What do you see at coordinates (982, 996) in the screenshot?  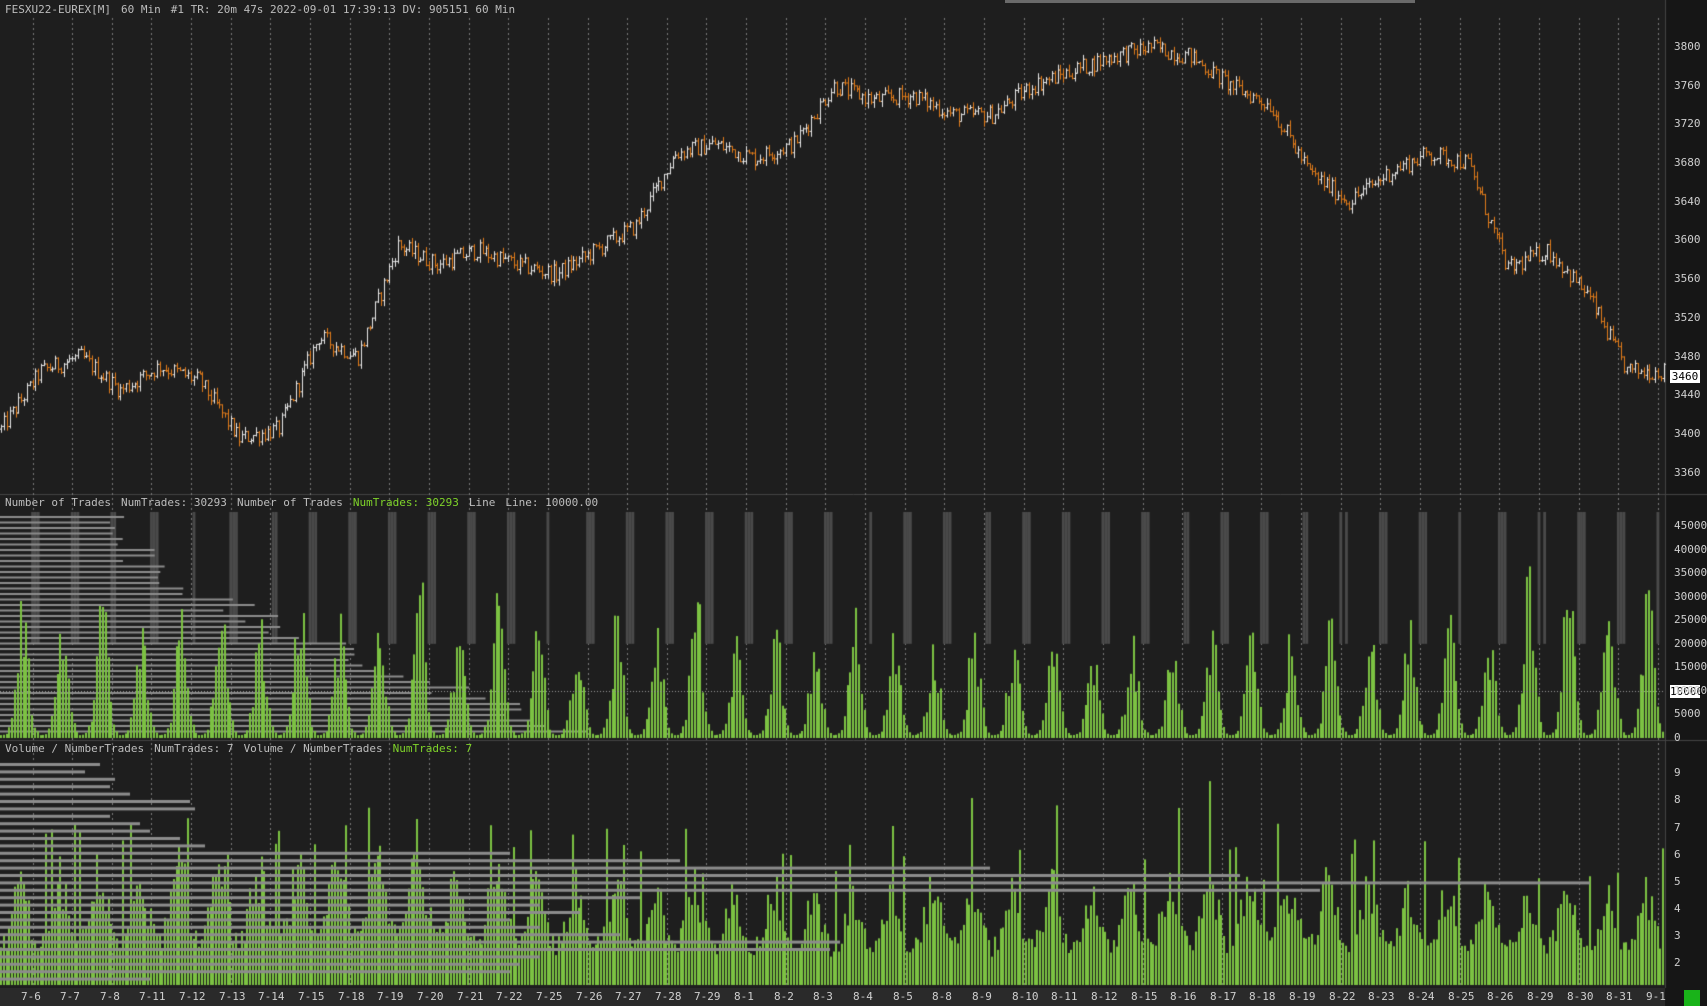 I see `date-axis-label: 8-9` at bounding box center [982, 996].